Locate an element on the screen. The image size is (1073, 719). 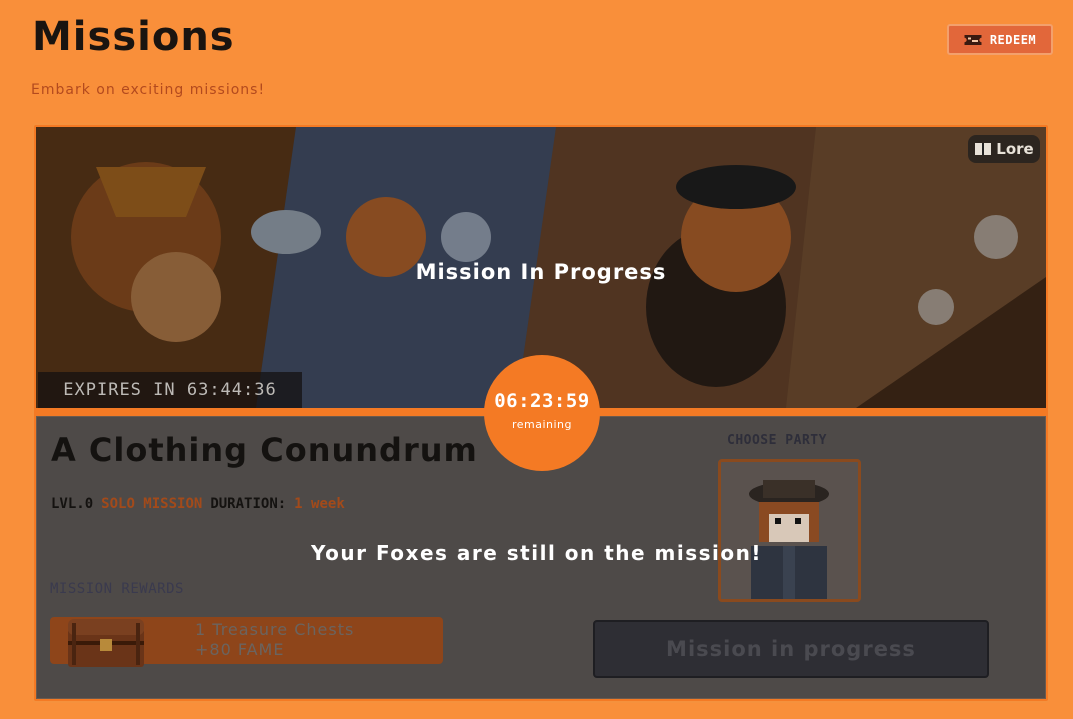
reward-item: 1 Treasure Chests +80 FAME is located at coordinates (246, 642).